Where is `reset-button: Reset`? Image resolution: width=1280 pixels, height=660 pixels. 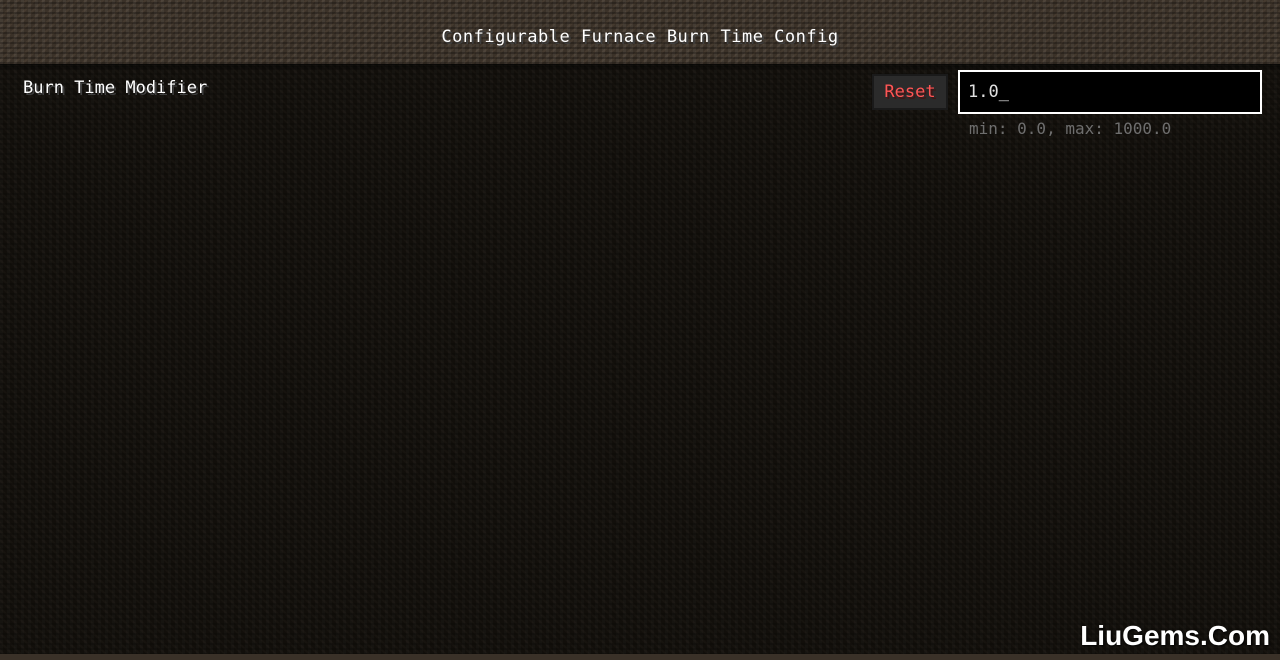 reset-button: Reset is located at coordinates (910, 92).